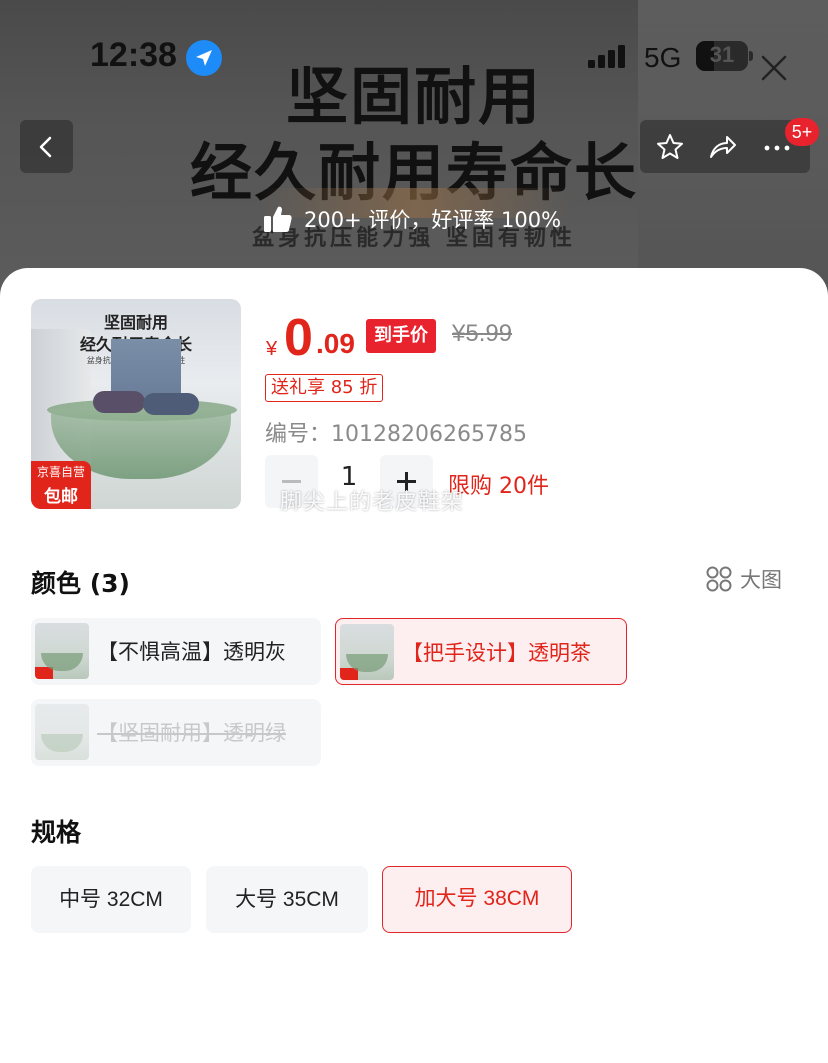  I want to click on color-option: 【不惧高温】透明灰, so click(176, 651).